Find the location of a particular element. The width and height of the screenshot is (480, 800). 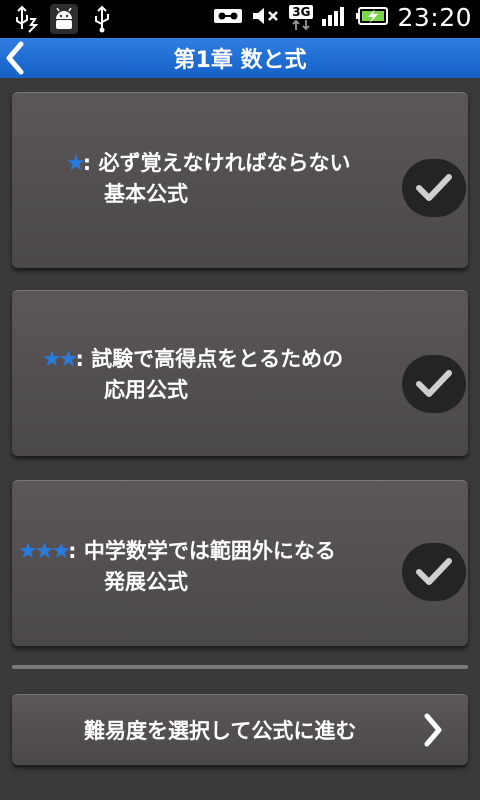

star-rating: ★★ is located at coordinates (60, 359).